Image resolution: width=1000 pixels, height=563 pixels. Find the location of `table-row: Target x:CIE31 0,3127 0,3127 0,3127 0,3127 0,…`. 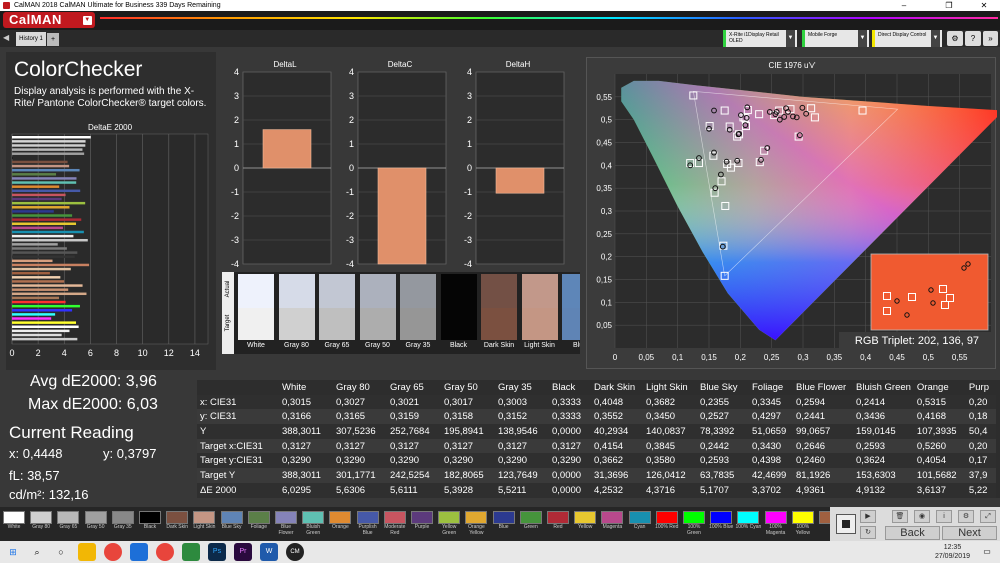

table-row: Target x:CIE31 0,3127 0,3127 0,3127 0,3127 0,… is located at coordinates (596, 446).